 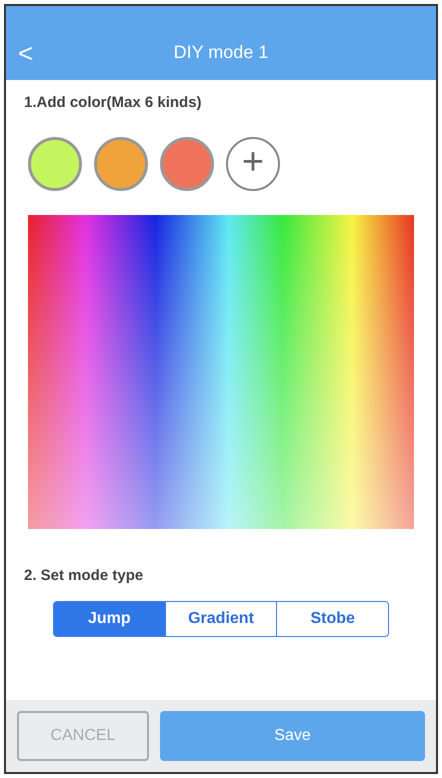 What do you see at coordinates (253, 163) in the screenshot?
I see `add-color-button: +` at bounding box center [253, 163].